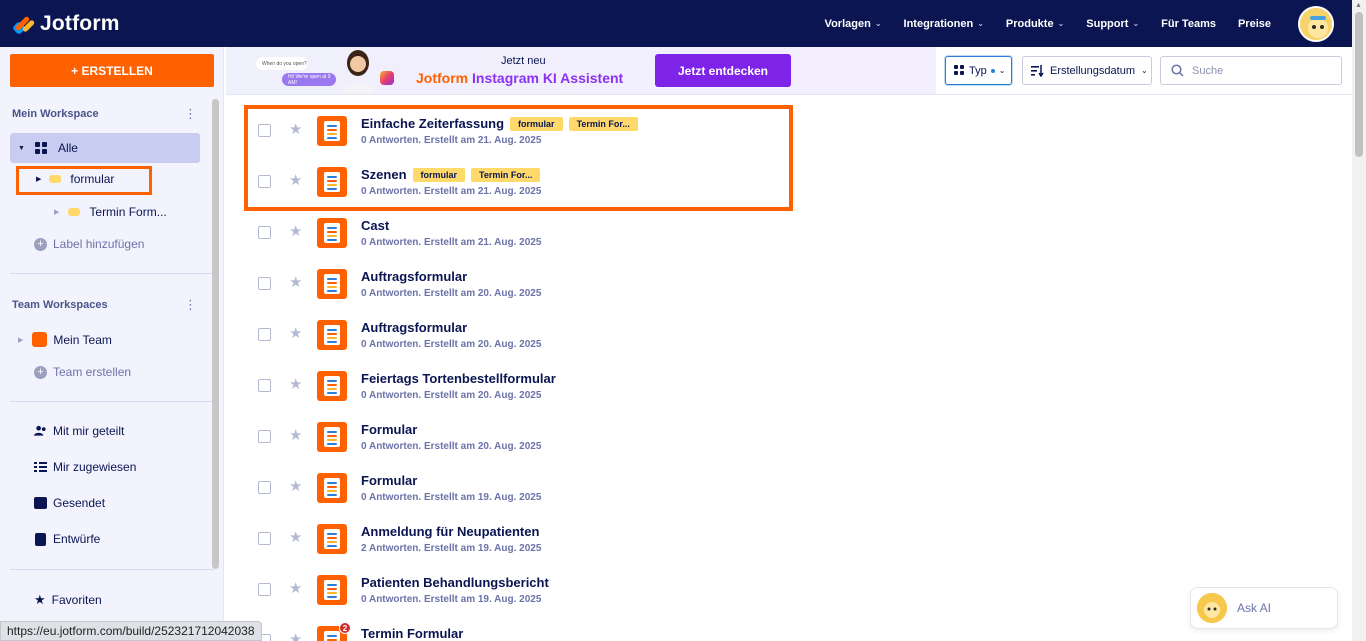 The width and height of the screenshot is (1366, 641). I want to click on sidebar-item-label: Mir zugewiesen, so click(95, 467).